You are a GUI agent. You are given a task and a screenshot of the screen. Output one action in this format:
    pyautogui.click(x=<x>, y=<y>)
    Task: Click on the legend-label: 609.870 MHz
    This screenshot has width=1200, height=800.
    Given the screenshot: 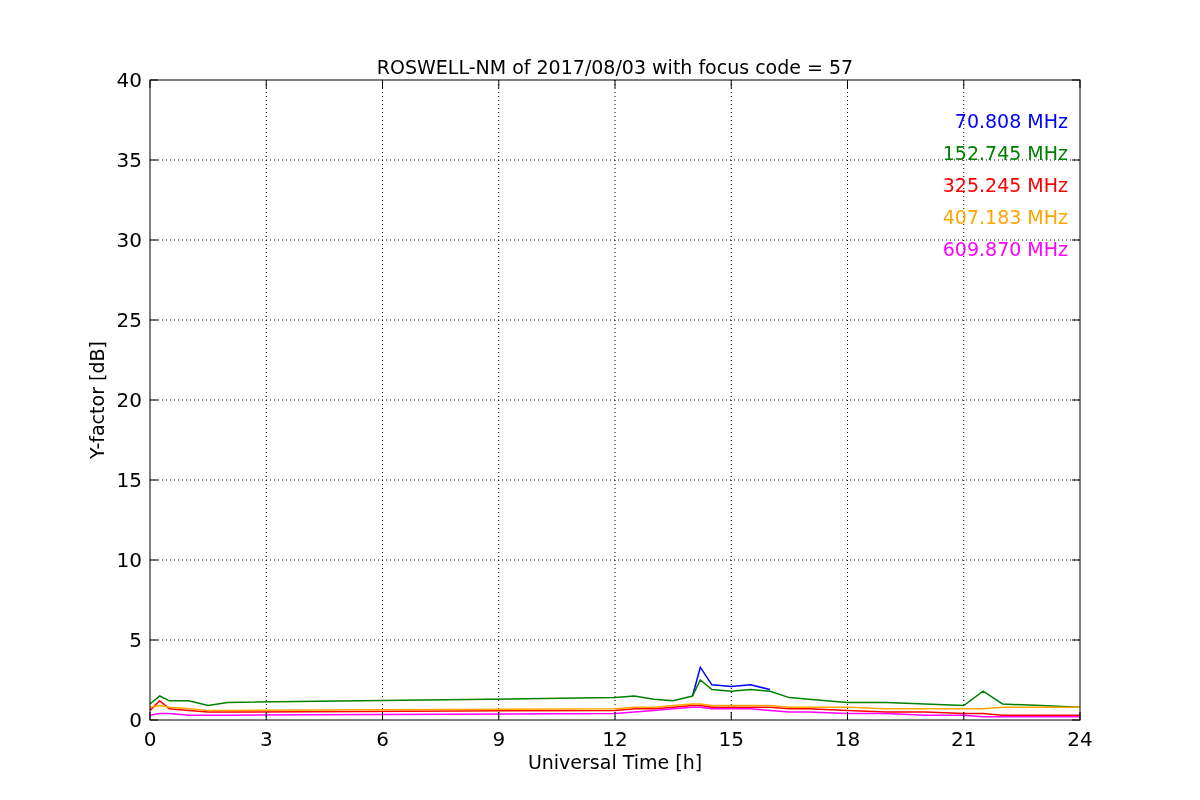 What is the action you would take?
    pyautogui.click(x=1005, y=249)
    